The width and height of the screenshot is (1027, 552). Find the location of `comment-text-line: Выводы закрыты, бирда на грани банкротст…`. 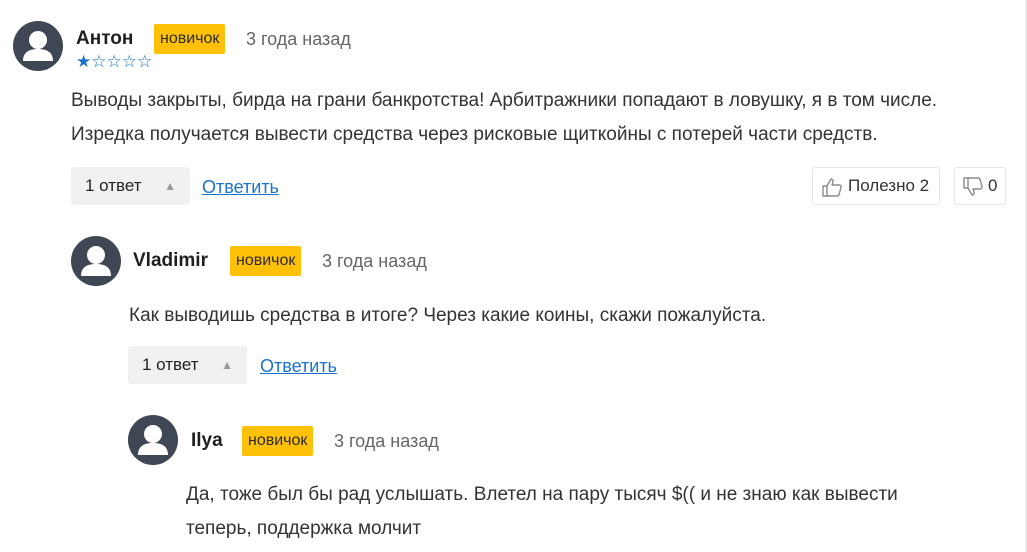

comment-text-line: Выводы закрыты, бирда на грани банкротст… is located at coordinates (504, 100).